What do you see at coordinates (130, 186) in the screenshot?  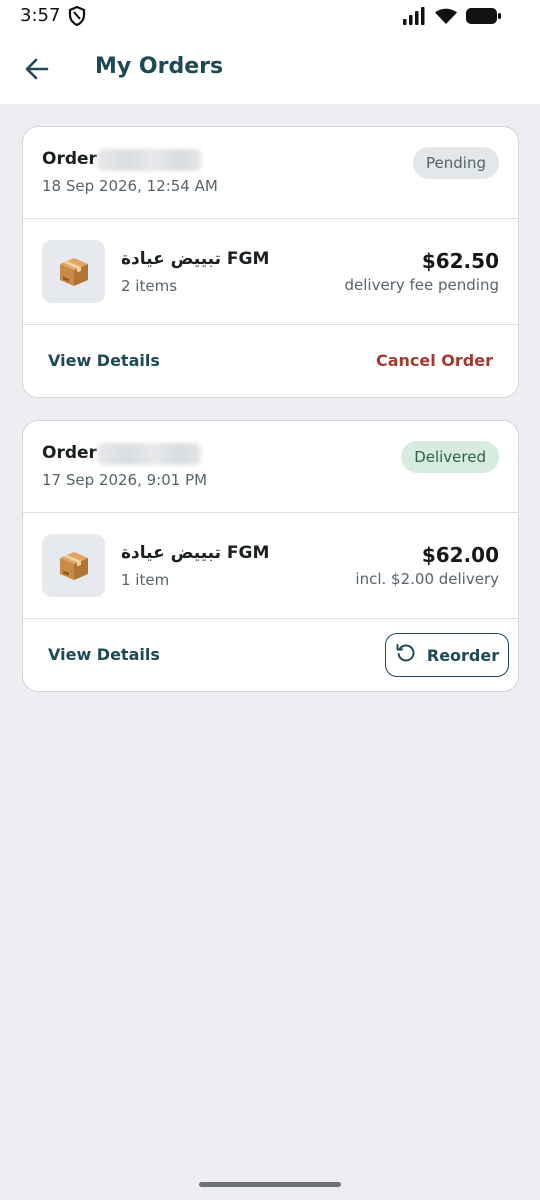 I see `order-date: 18 Sep 2026, 12:54 AM` at bounding box center [130, 186].